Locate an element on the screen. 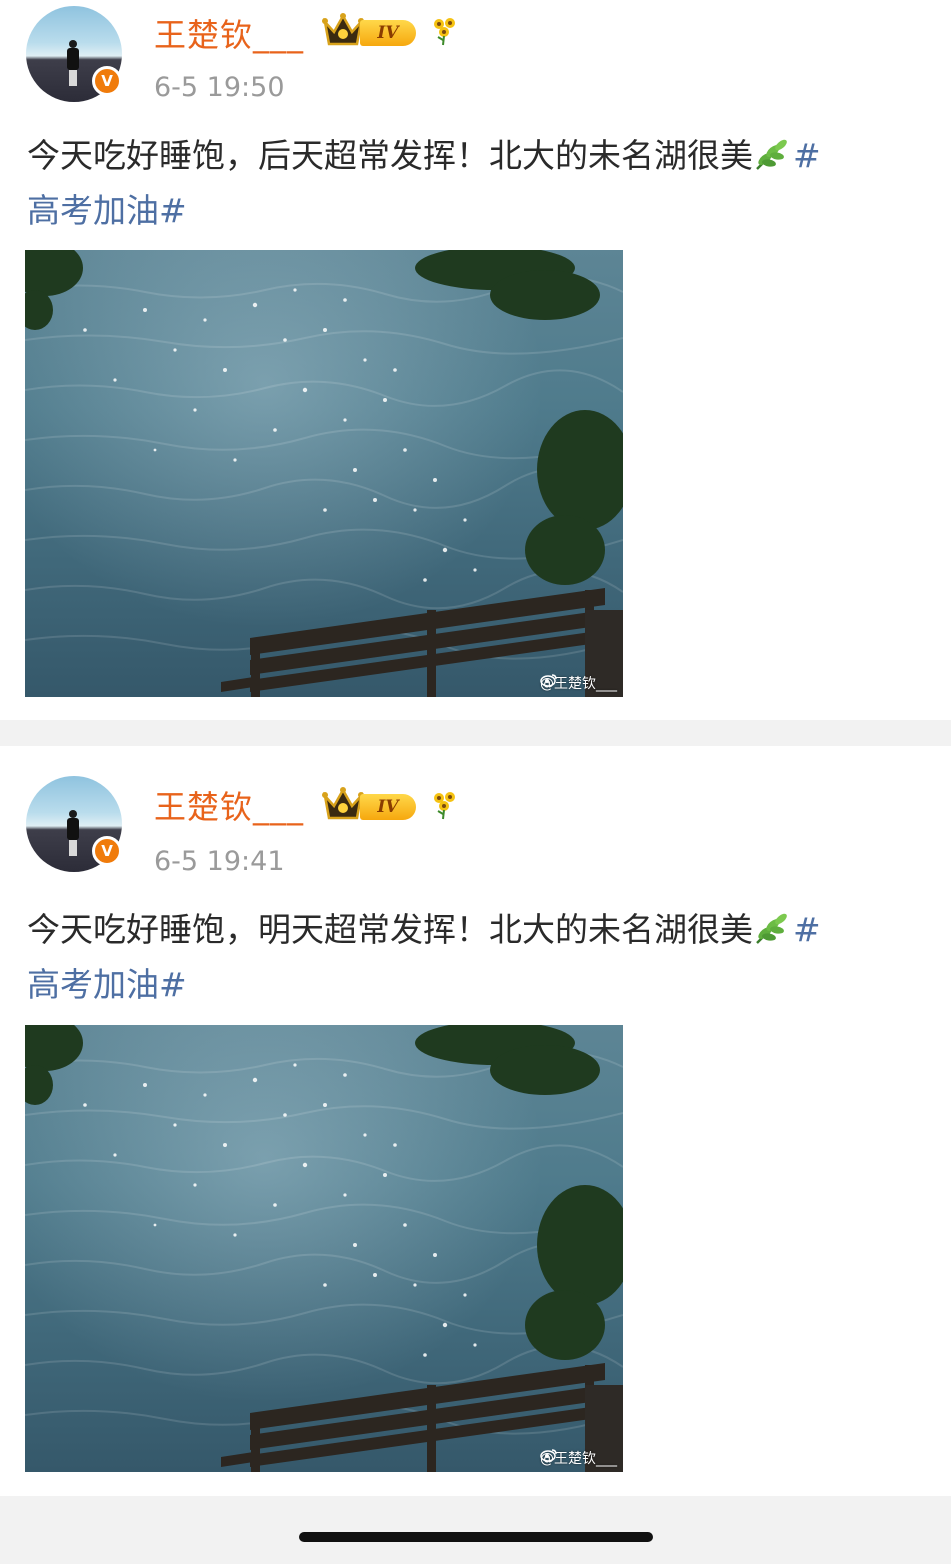 This screenshot has height=1564, width=951. post-text: 今天吃好睡饱，后天超常发挥！北大的未名湖很美 # 高考加油# is located at coordinates (477, 183).